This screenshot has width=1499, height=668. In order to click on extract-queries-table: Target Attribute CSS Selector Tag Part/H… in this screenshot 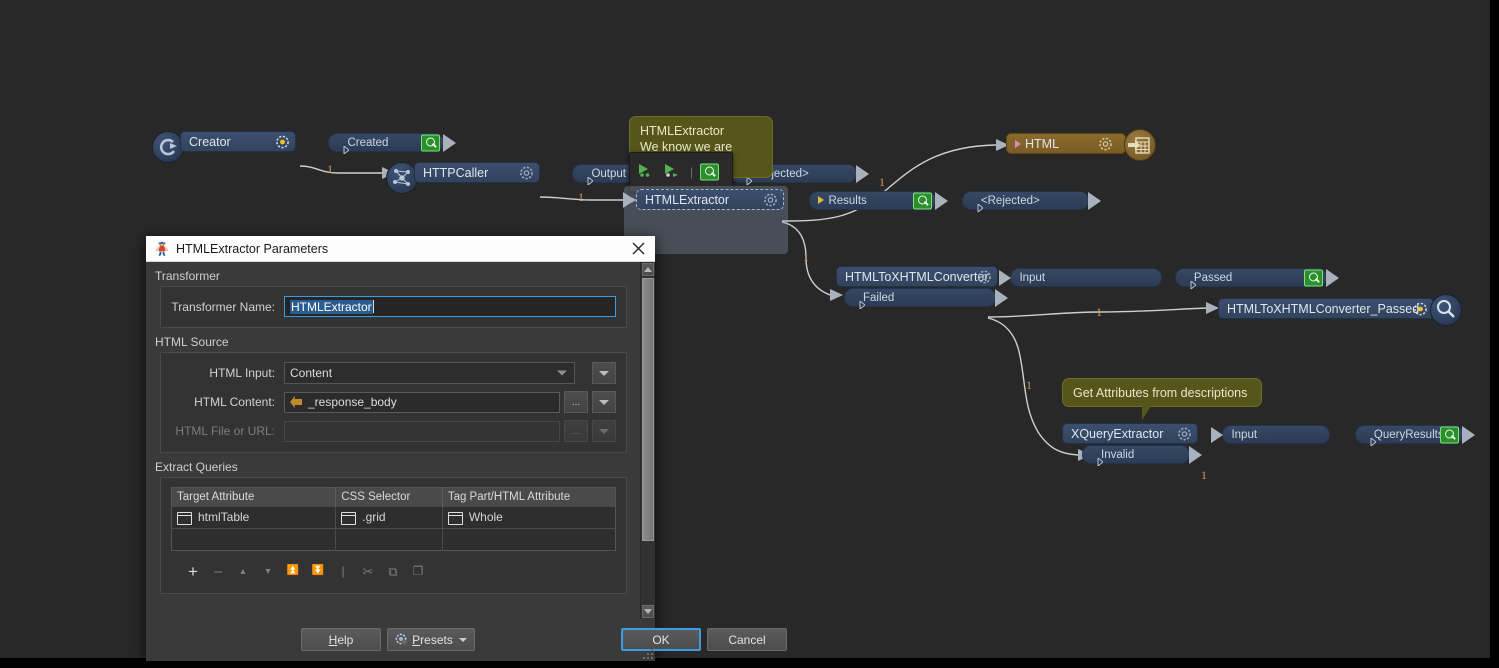, I will do `click(393, 519)`.